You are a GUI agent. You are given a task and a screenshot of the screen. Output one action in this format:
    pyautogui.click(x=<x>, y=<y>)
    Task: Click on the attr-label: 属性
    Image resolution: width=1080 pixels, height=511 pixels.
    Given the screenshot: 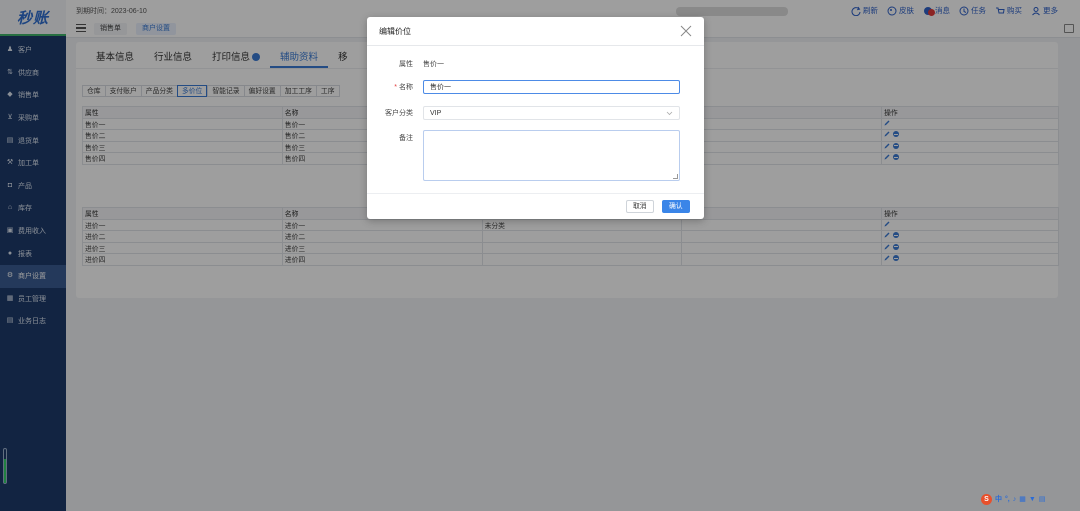 What is the action you would take?
    pyautogui.click(x=406, y=64)
    